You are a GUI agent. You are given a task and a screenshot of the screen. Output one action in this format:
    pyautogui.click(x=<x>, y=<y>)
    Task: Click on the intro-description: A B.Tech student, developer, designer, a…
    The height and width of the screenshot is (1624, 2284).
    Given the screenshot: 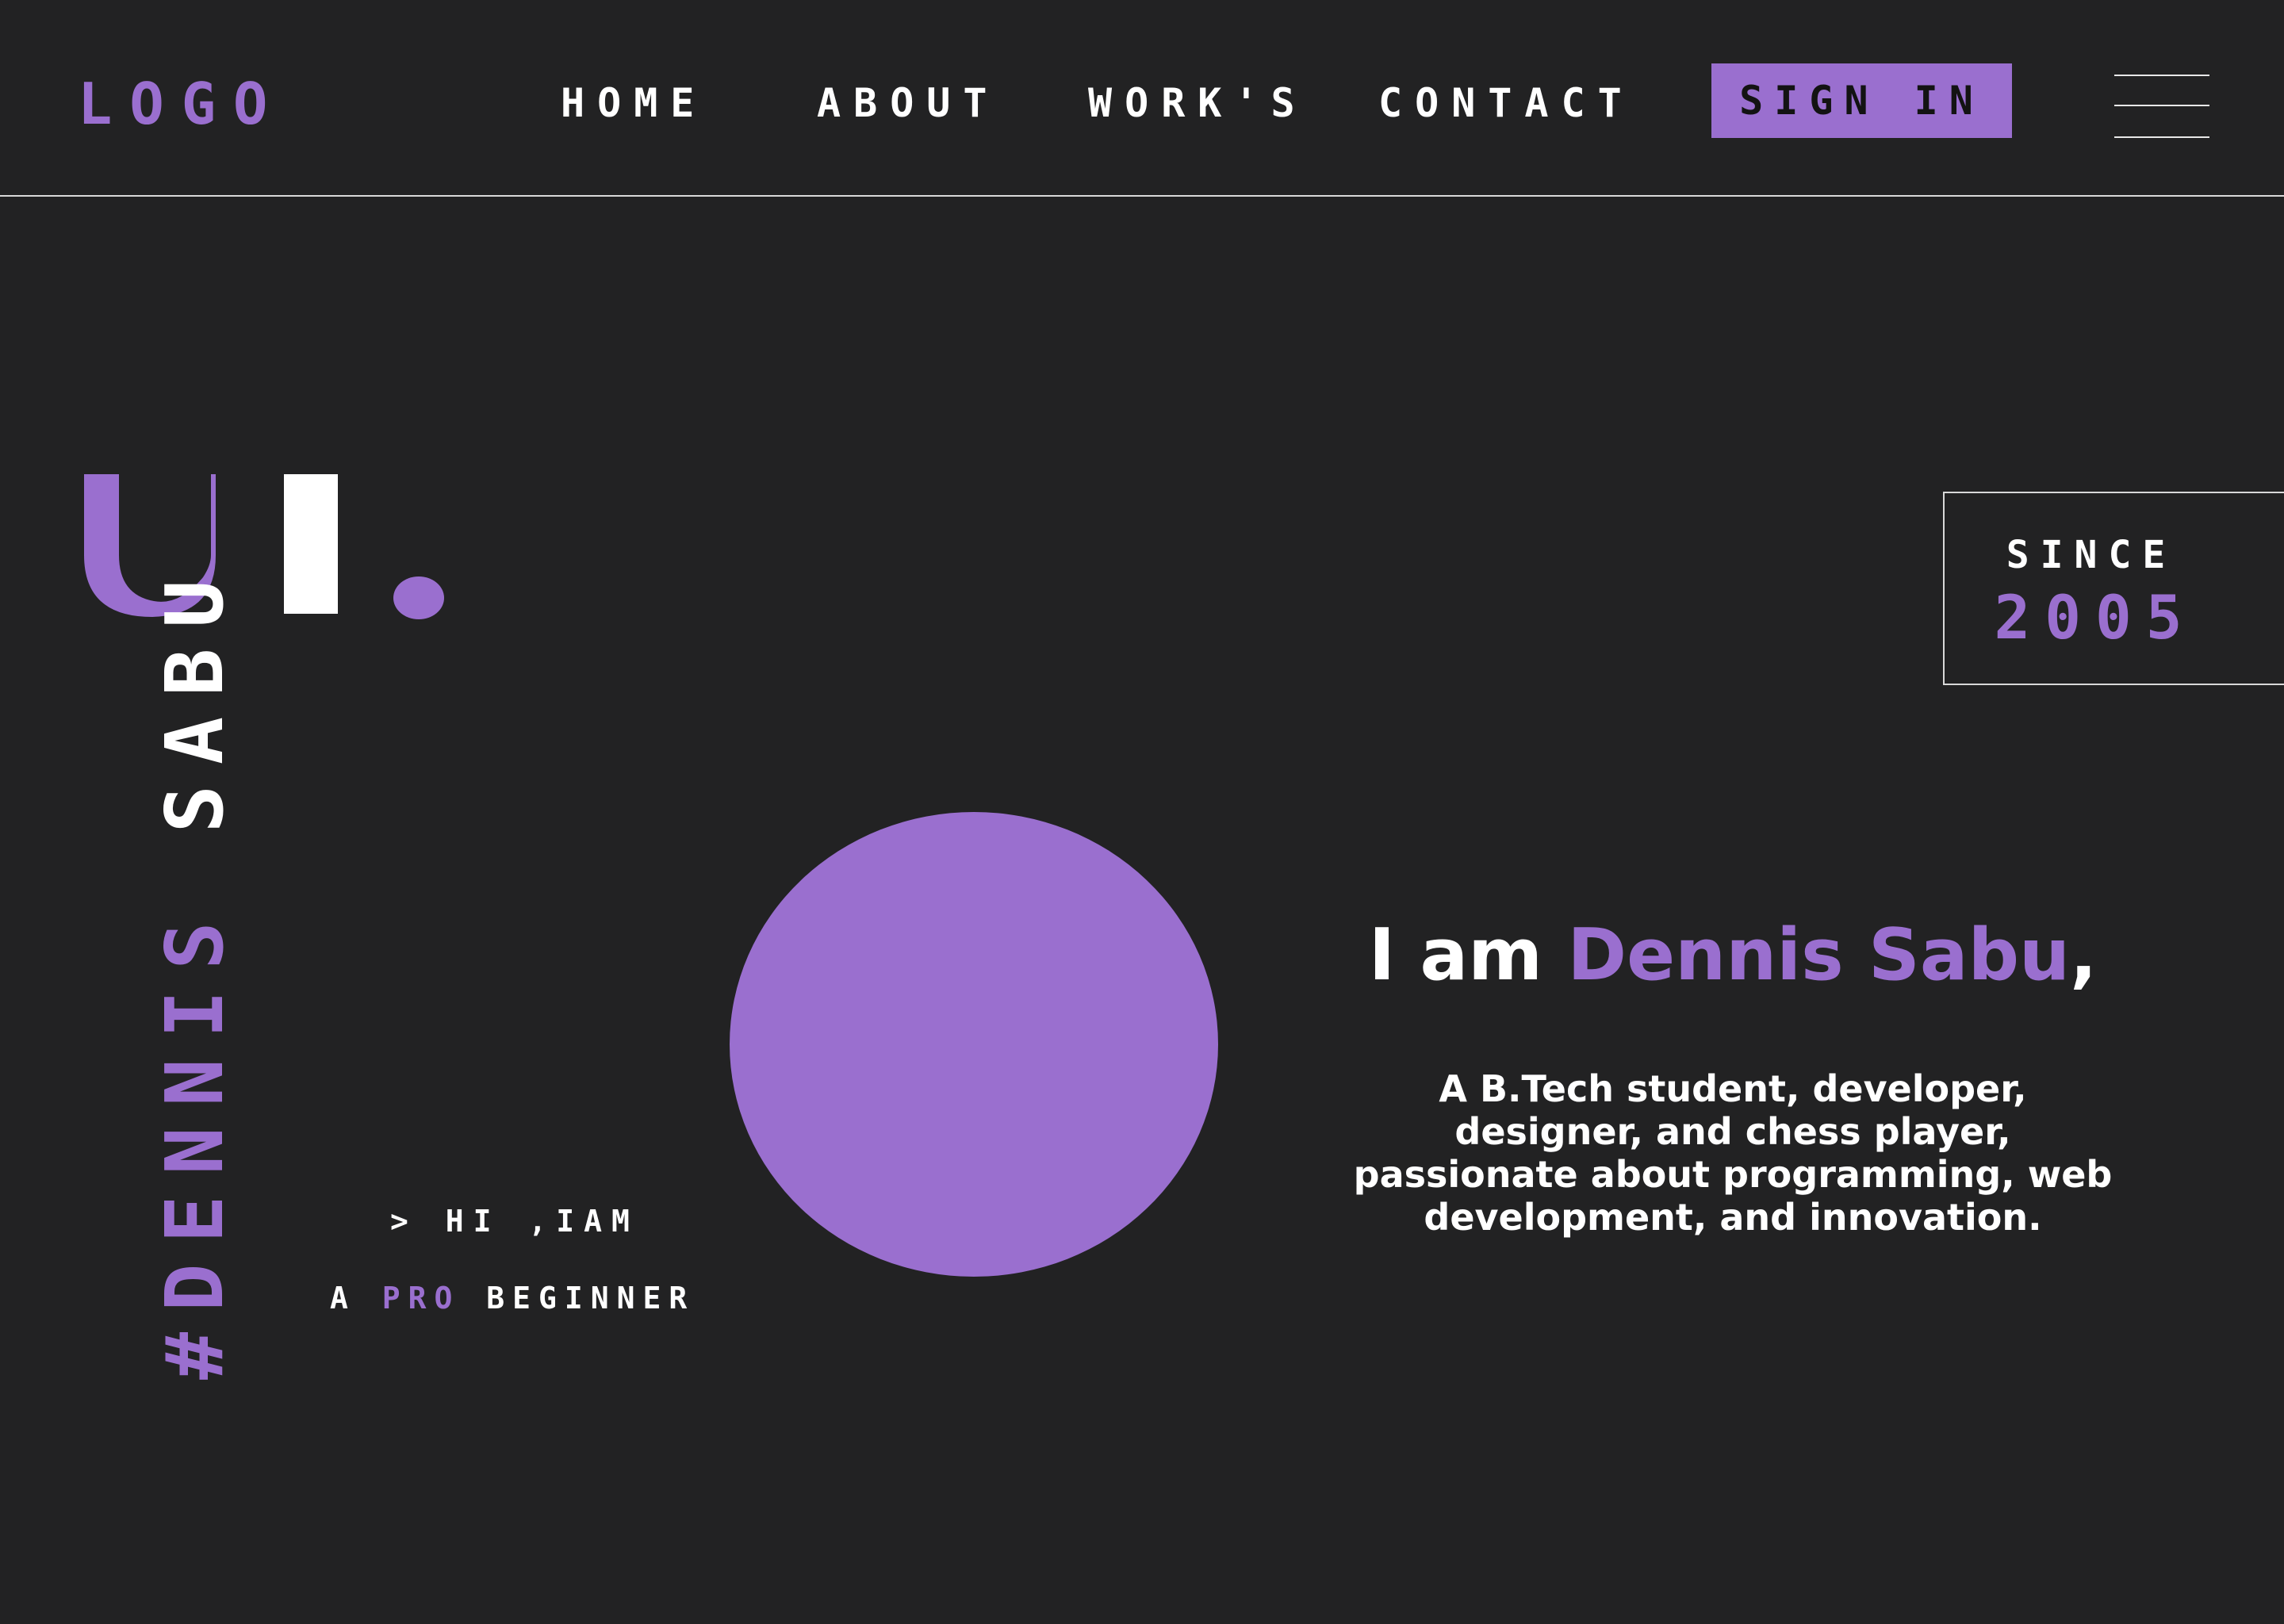 What is the action you would take?
    pyautogui.click(x=1733, y=1153)
    